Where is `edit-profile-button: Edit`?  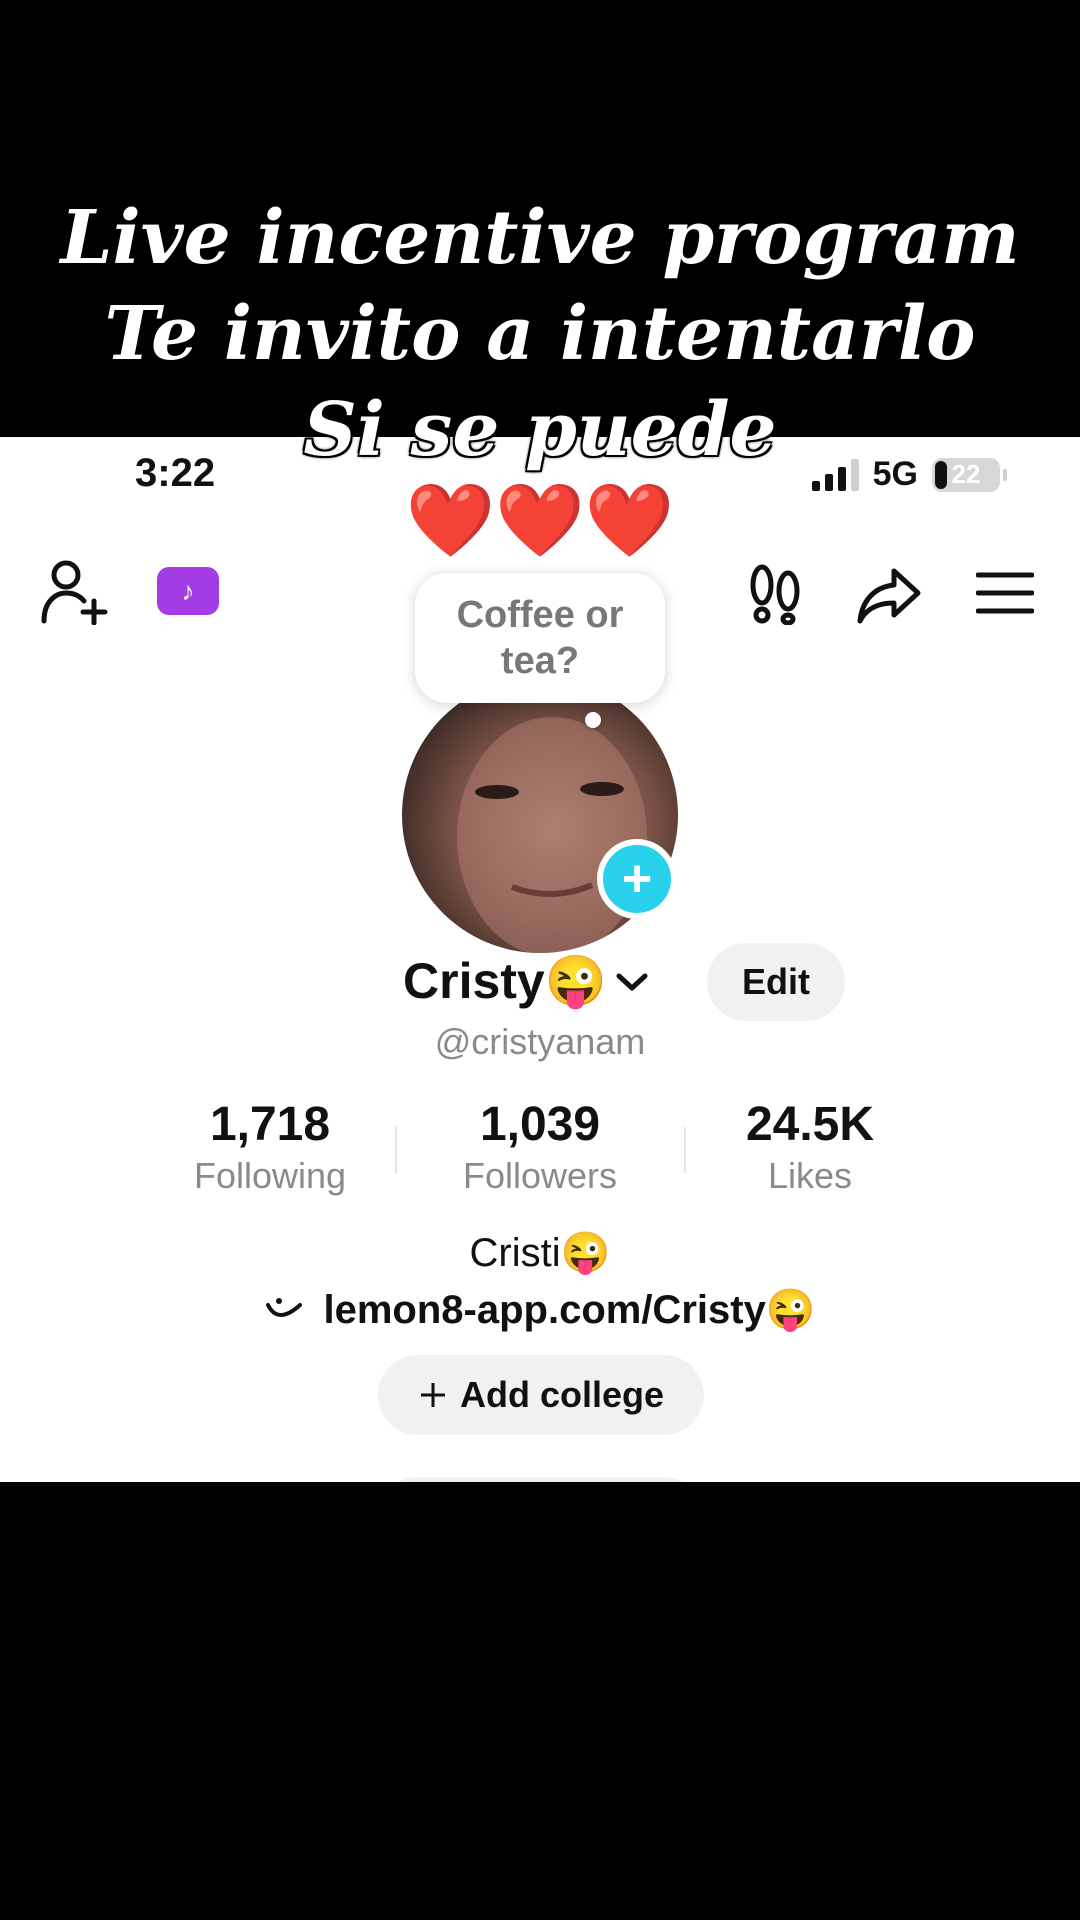
edit-profile-button: Edit is located at coordinates (776, 982).